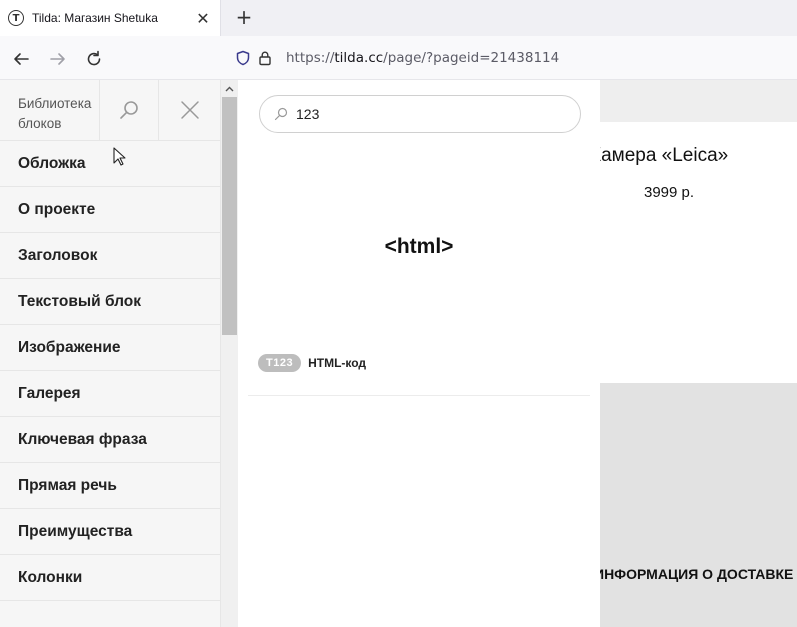 This screenshot has height=627, width=797. What do you see at coordinates (265, 58) in the screenshot?
I see `lock-icon` at bounding box center [265, 58].